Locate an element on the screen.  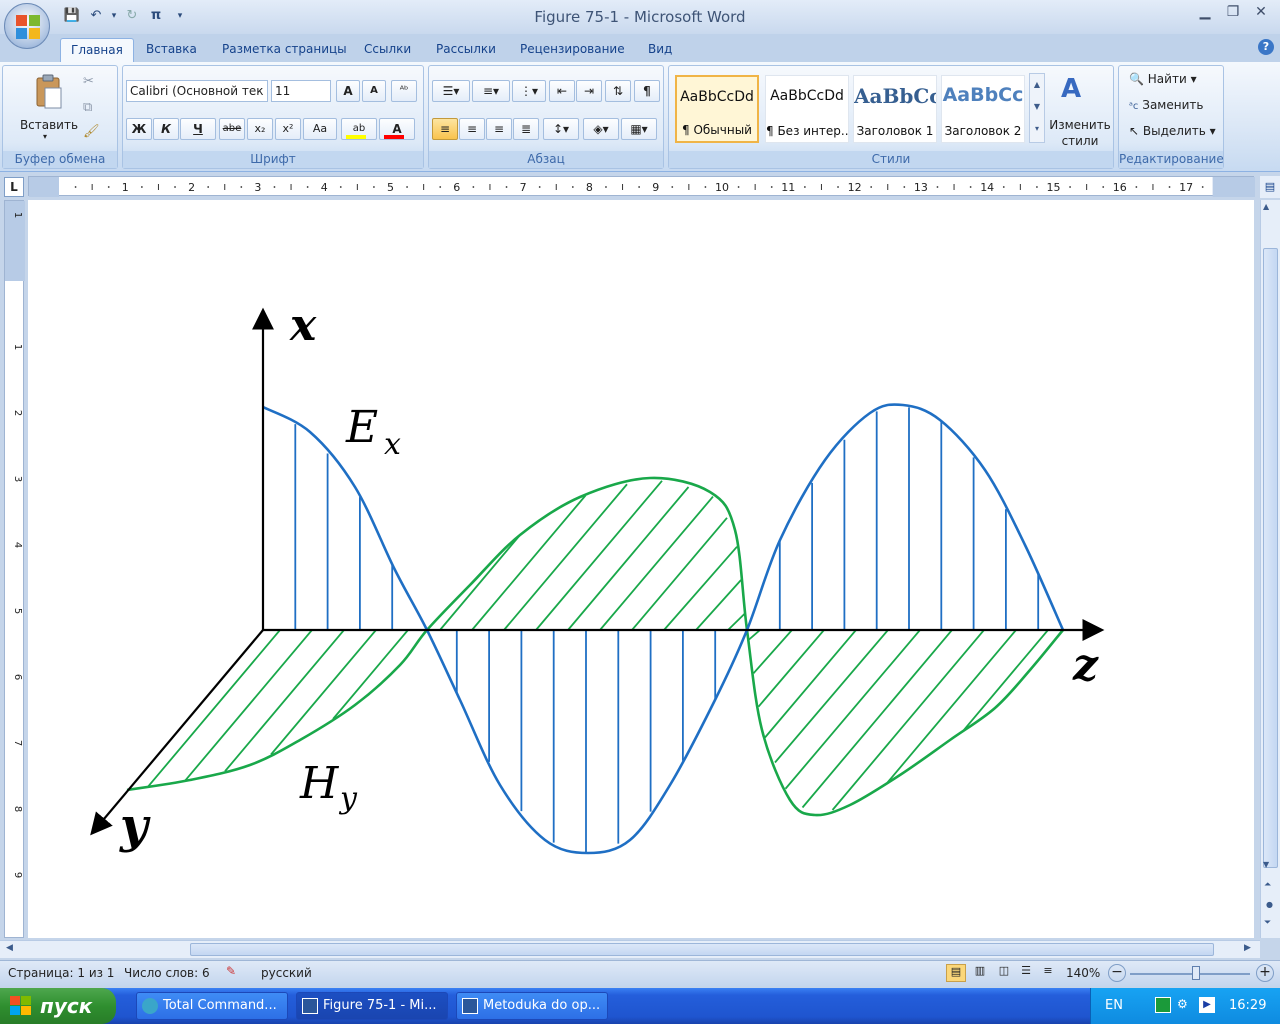
scroll-down-icon: ▼ is located at coordinates (1266, 864).